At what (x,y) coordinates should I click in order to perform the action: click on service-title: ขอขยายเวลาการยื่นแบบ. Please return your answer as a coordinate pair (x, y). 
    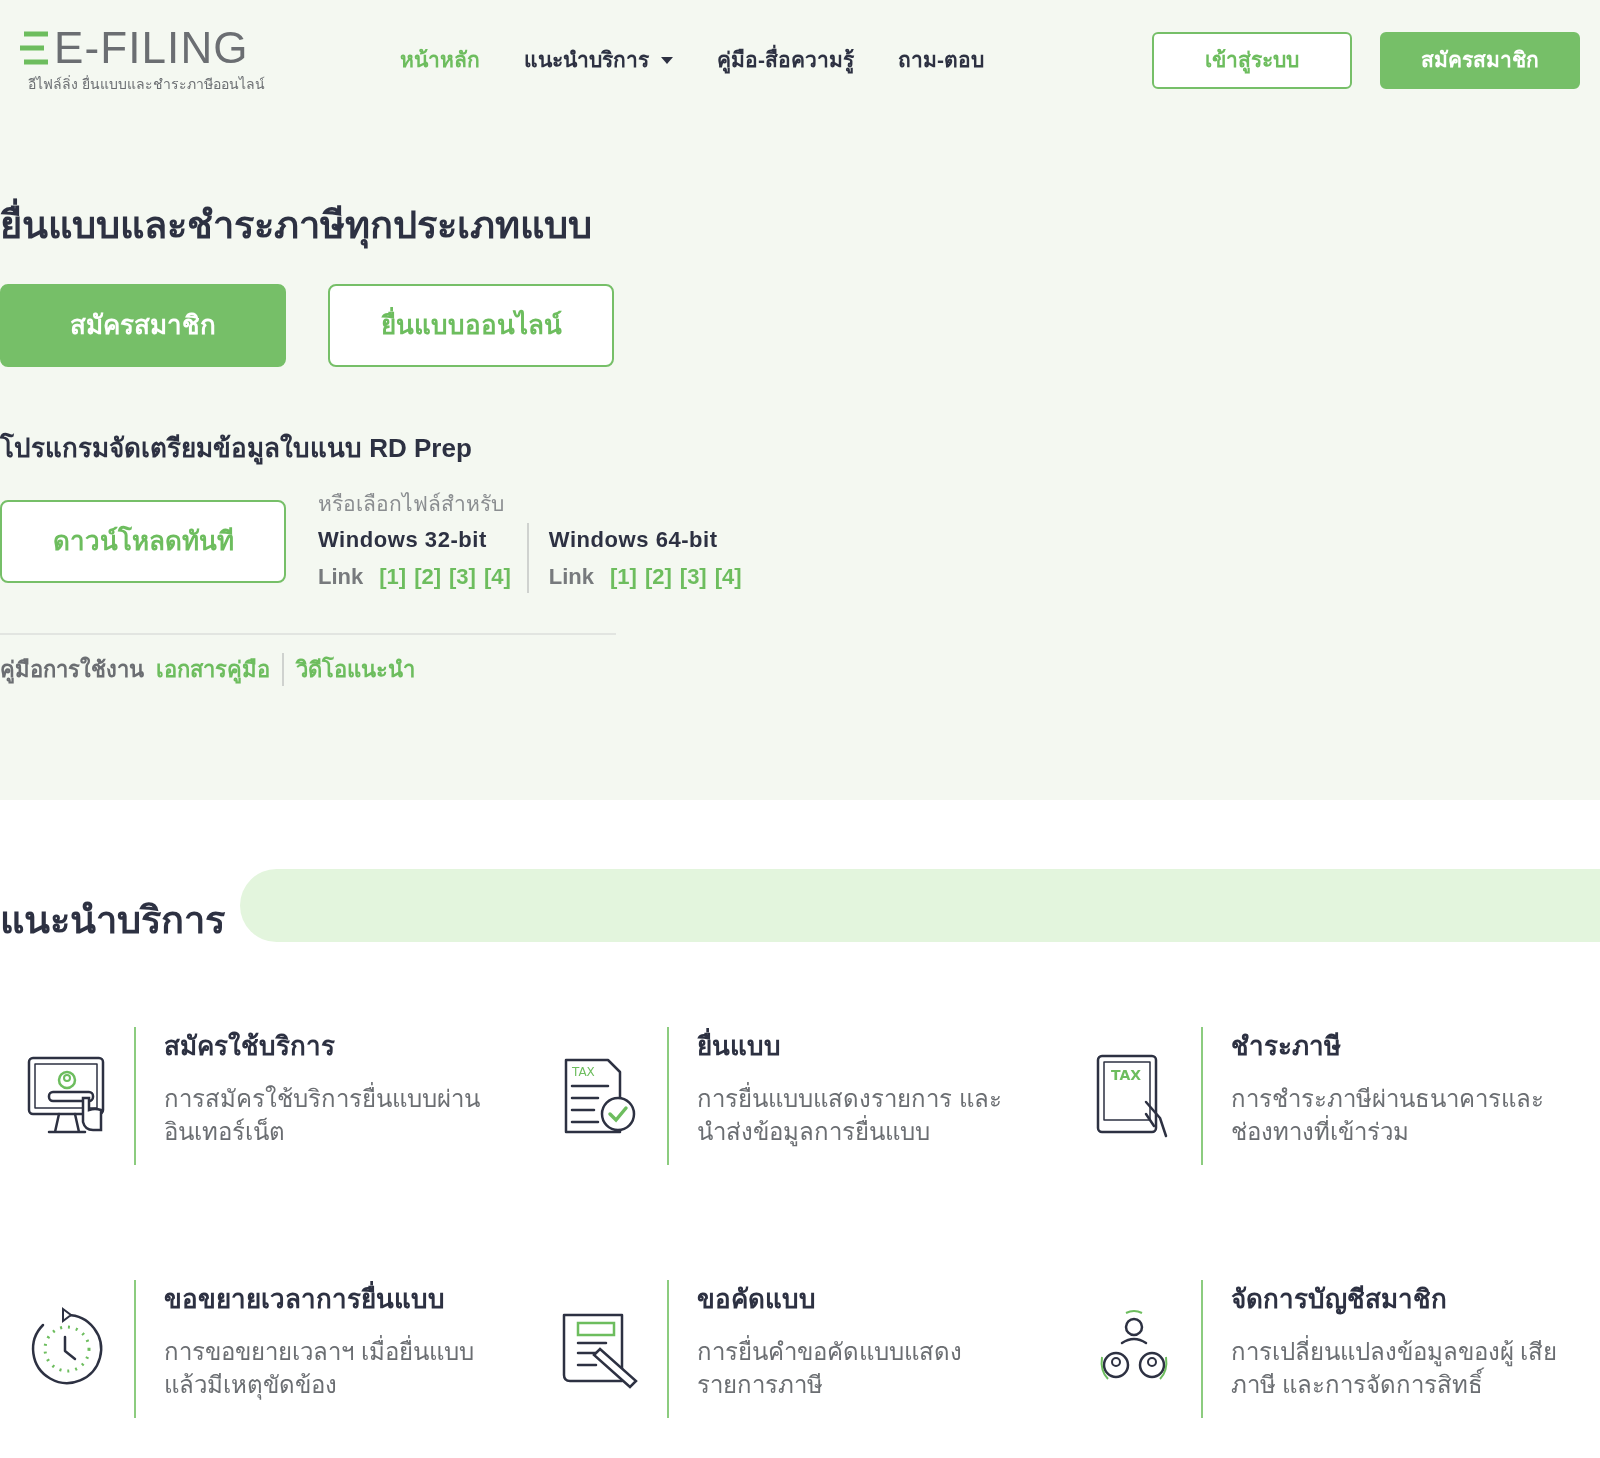
    Looking at the image, I should click on (331, 1299).